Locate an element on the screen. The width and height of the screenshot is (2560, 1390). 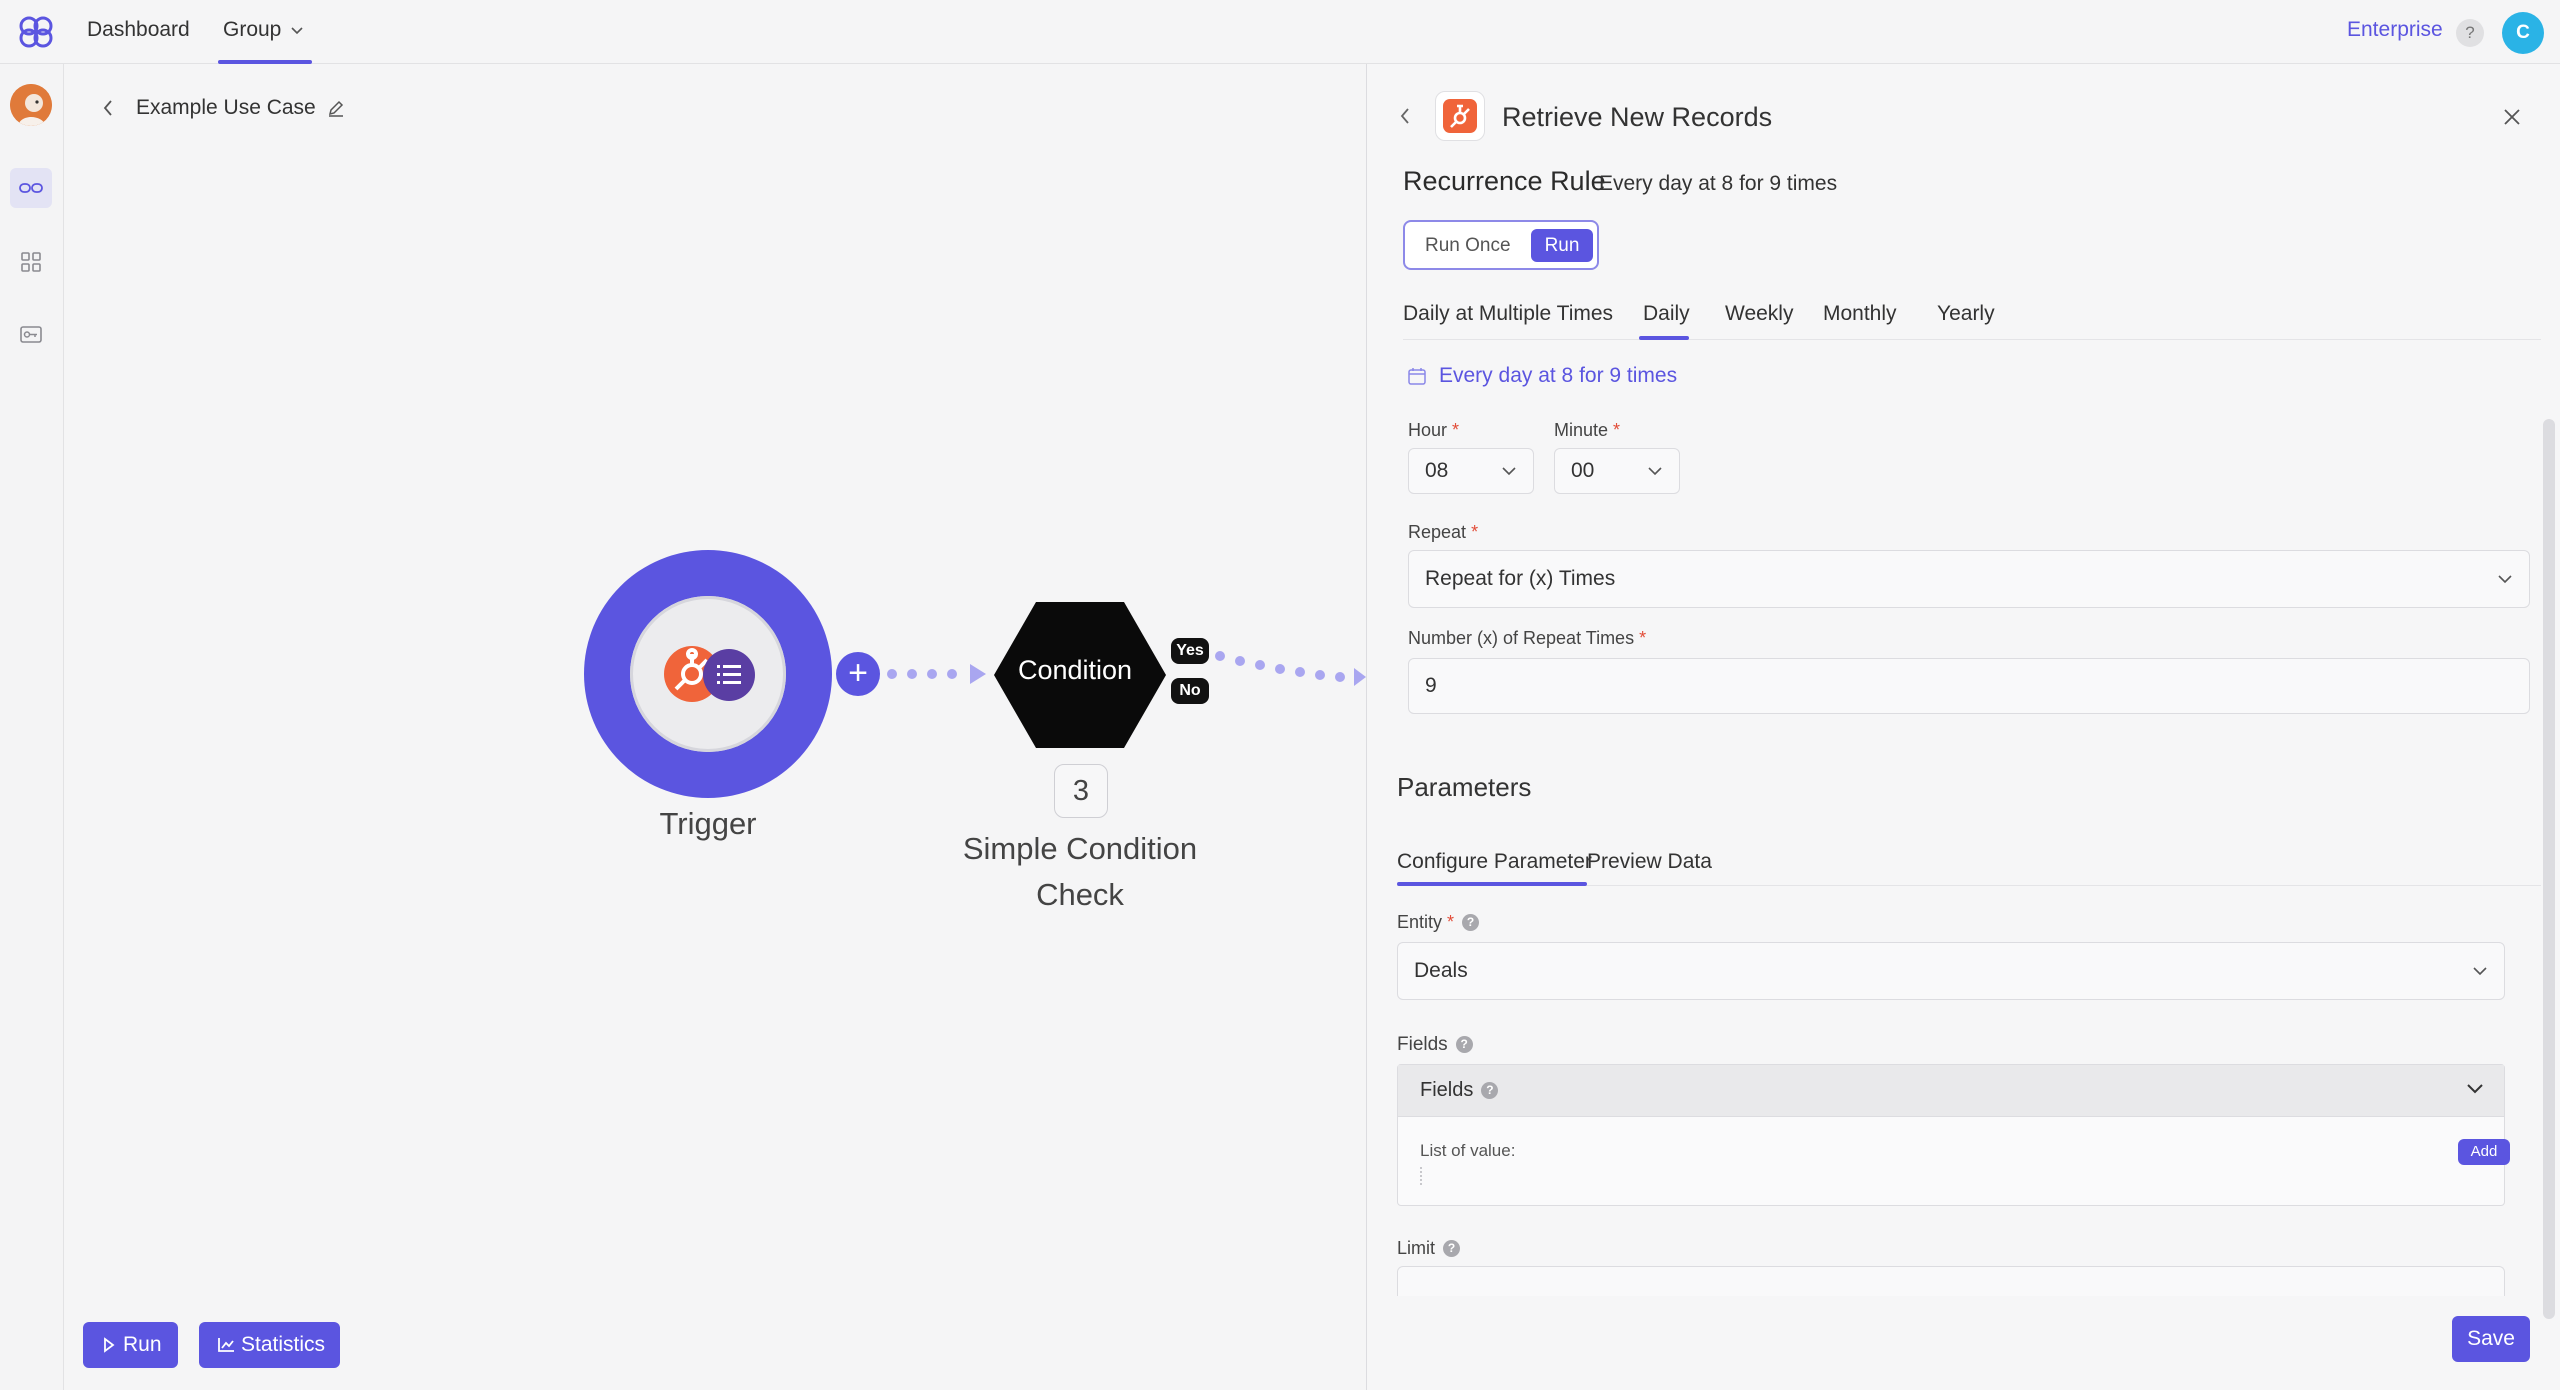
user-avatar: C is located at coordinates (2523, 33).